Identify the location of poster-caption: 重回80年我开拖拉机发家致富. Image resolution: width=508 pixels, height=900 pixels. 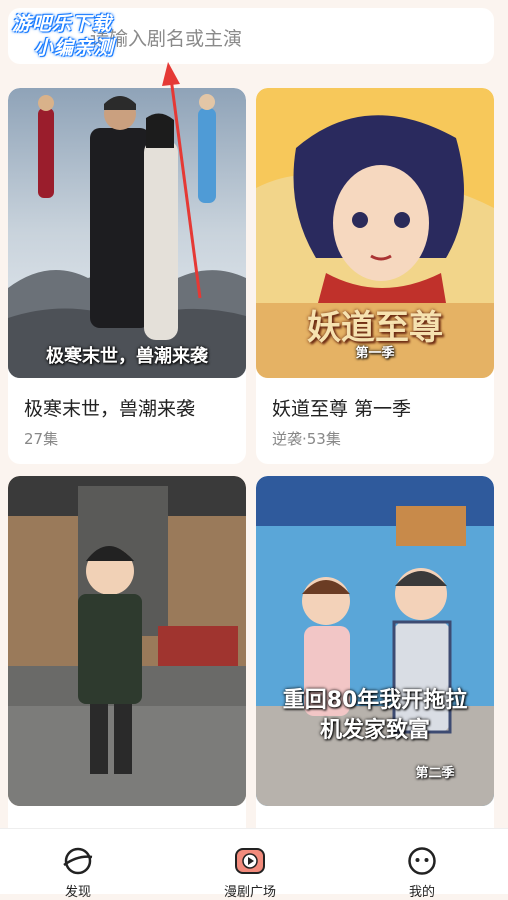
(375, 715).